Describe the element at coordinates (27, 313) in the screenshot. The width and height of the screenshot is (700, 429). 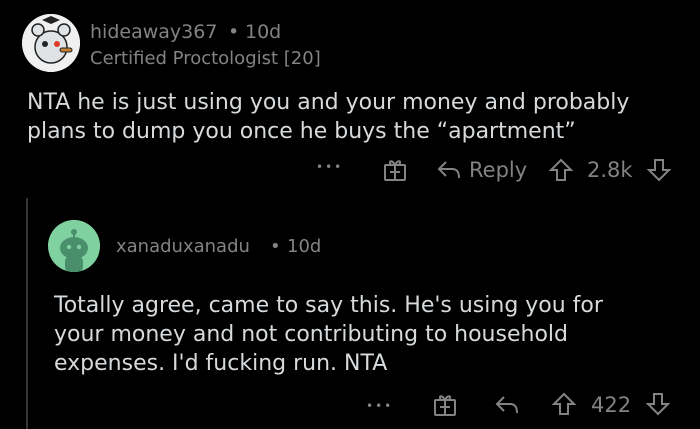
I see `thread-line` at that location.